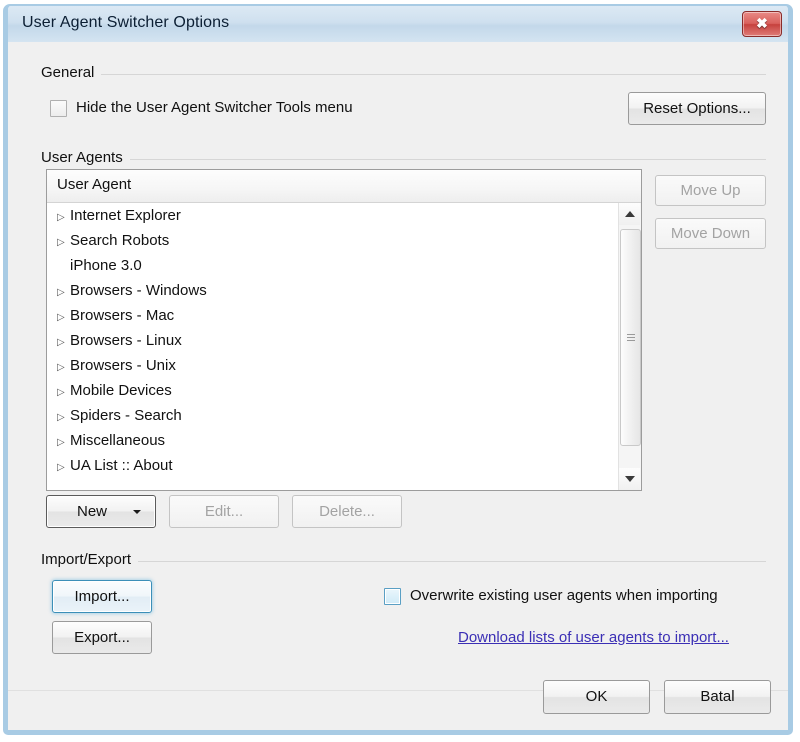 Image resolution: width=800 pixels, height=742 pixels. I want to click on list-item: ▷ Miscellaneous, so click(333, 440).